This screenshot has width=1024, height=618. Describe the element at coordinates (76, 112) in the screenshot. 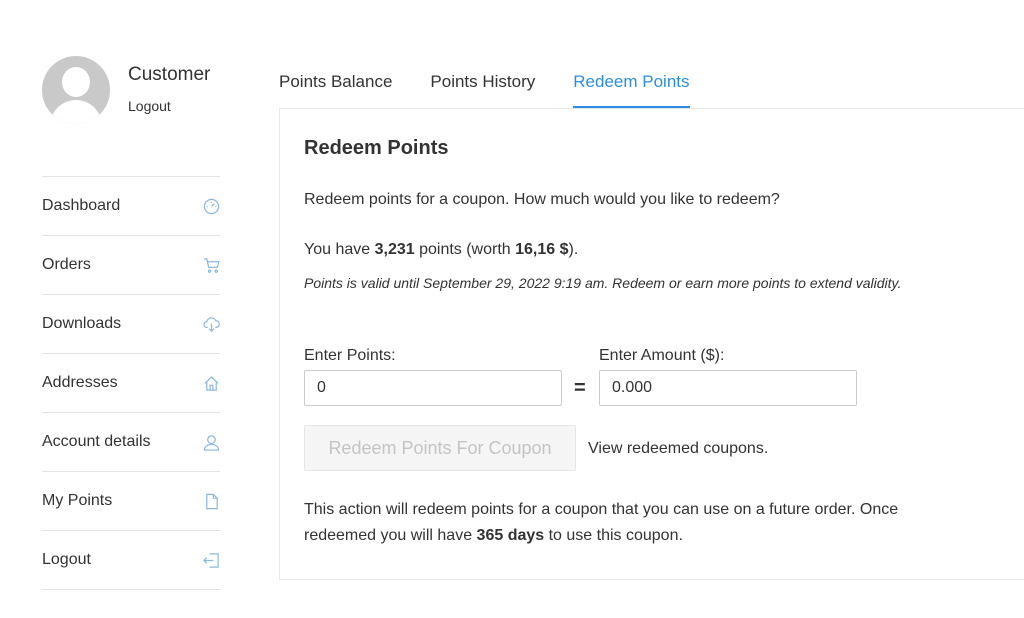

I see `avatar-body` at that location.